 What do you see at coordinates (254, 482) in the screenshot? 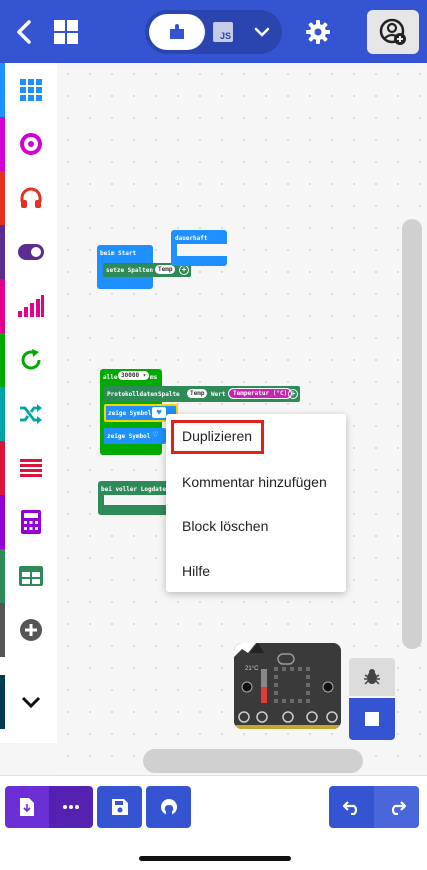
I see `menu-item-add-comment: Kommentar hinzufügen` at bounding box center [254, 482].